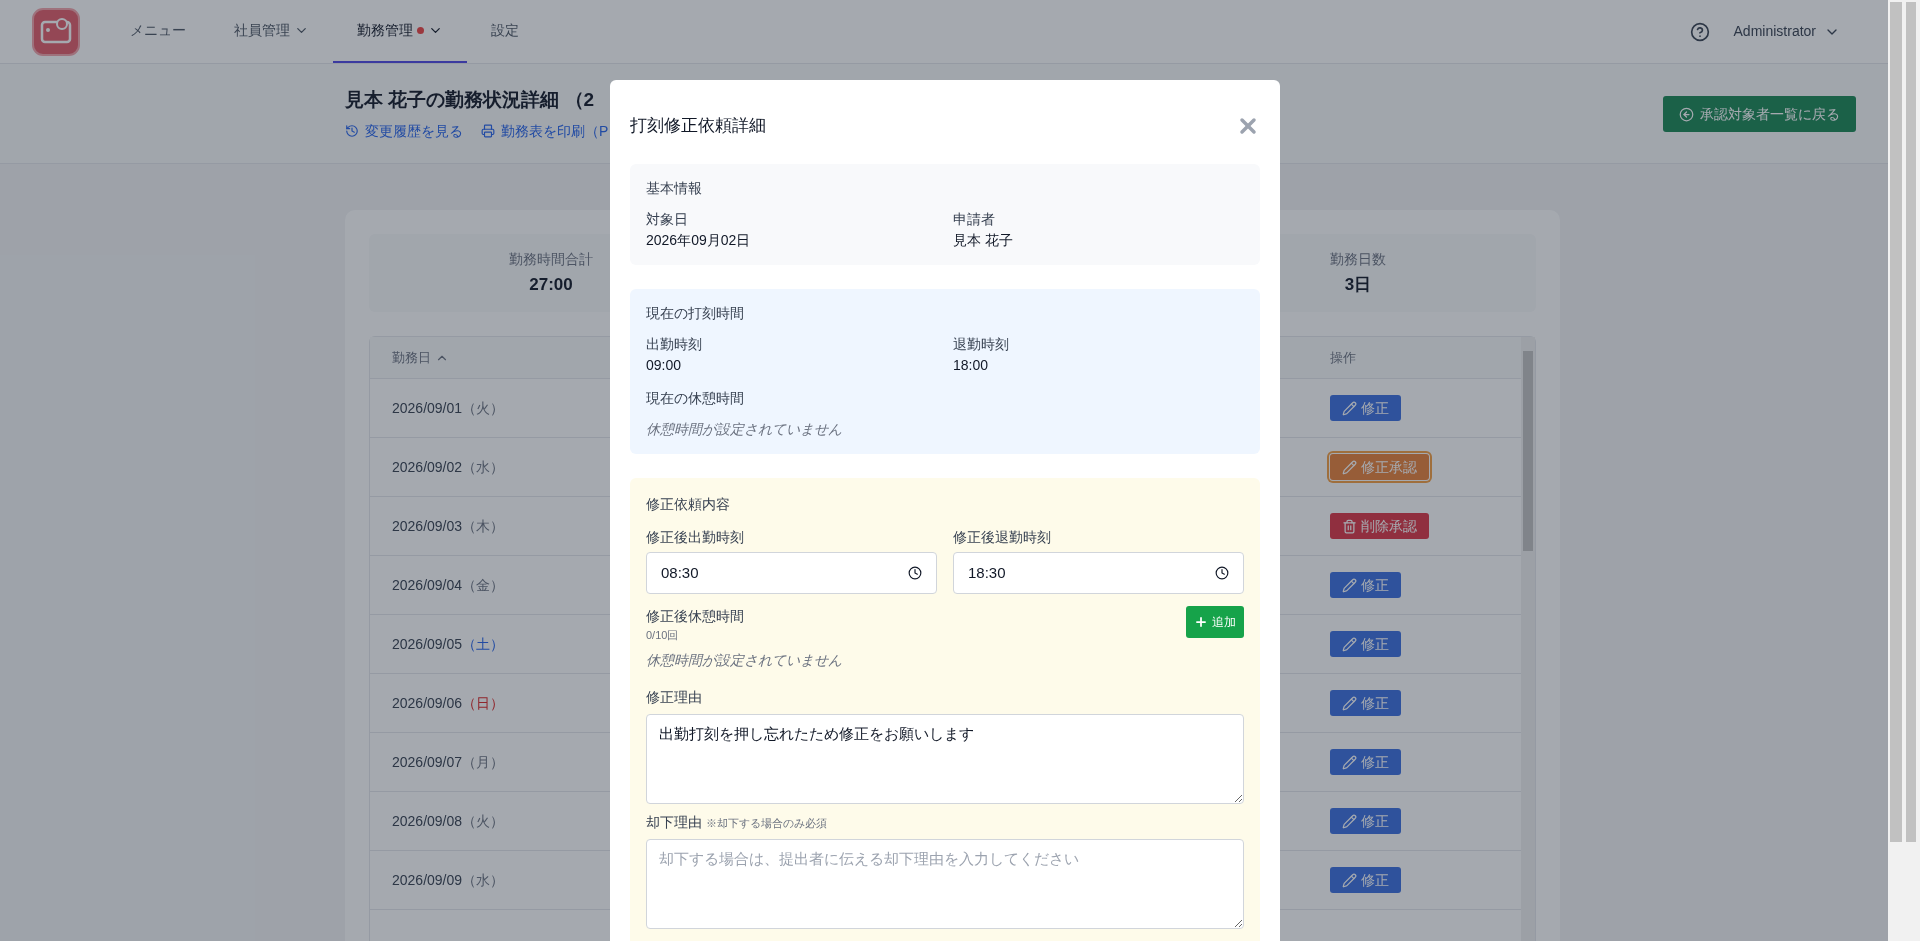 The width and height of the screenshot is (1920, 941). Describe the element at coordinates (974, 219) in the screenshot. I see `field-label: 申請者` at that location.